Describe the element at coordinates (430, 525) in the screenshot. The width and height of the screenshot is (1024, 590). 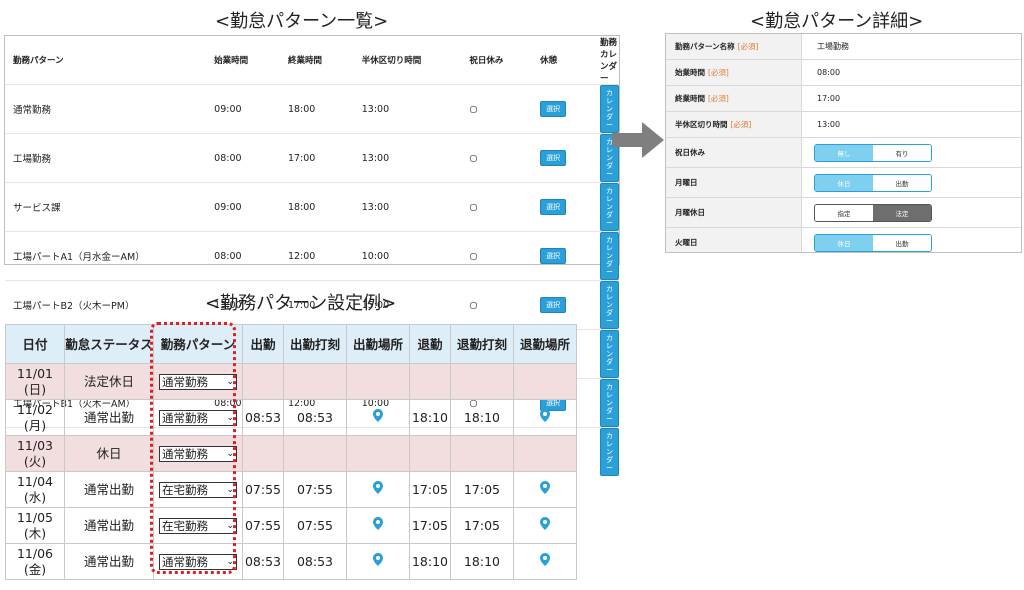
I see `clock-out-cell: 17:05` at that location.